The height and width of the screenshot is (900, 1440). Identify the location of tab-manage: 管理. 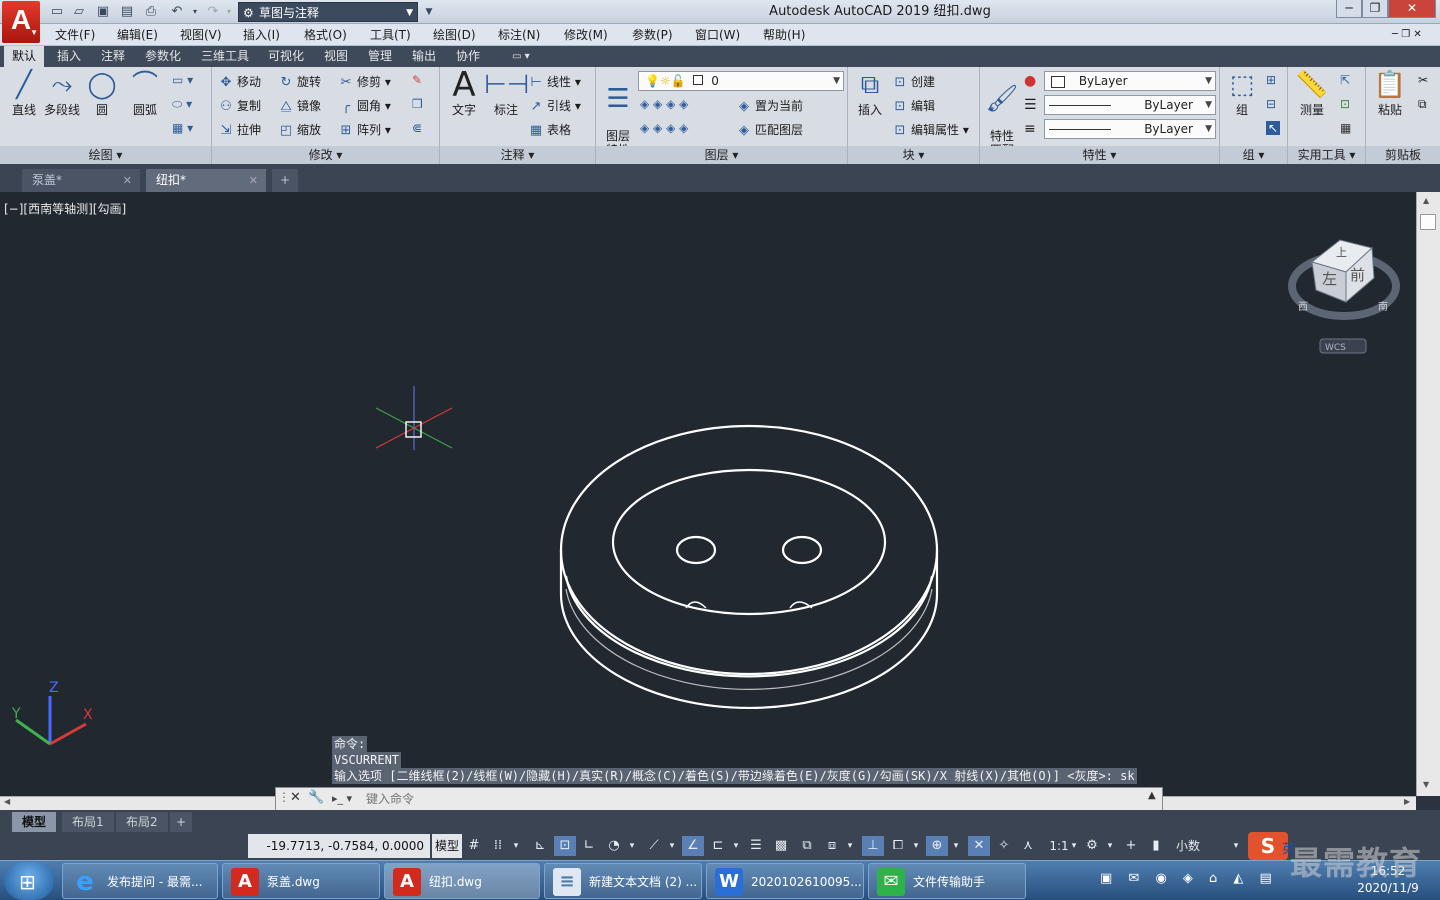
(380, 56).